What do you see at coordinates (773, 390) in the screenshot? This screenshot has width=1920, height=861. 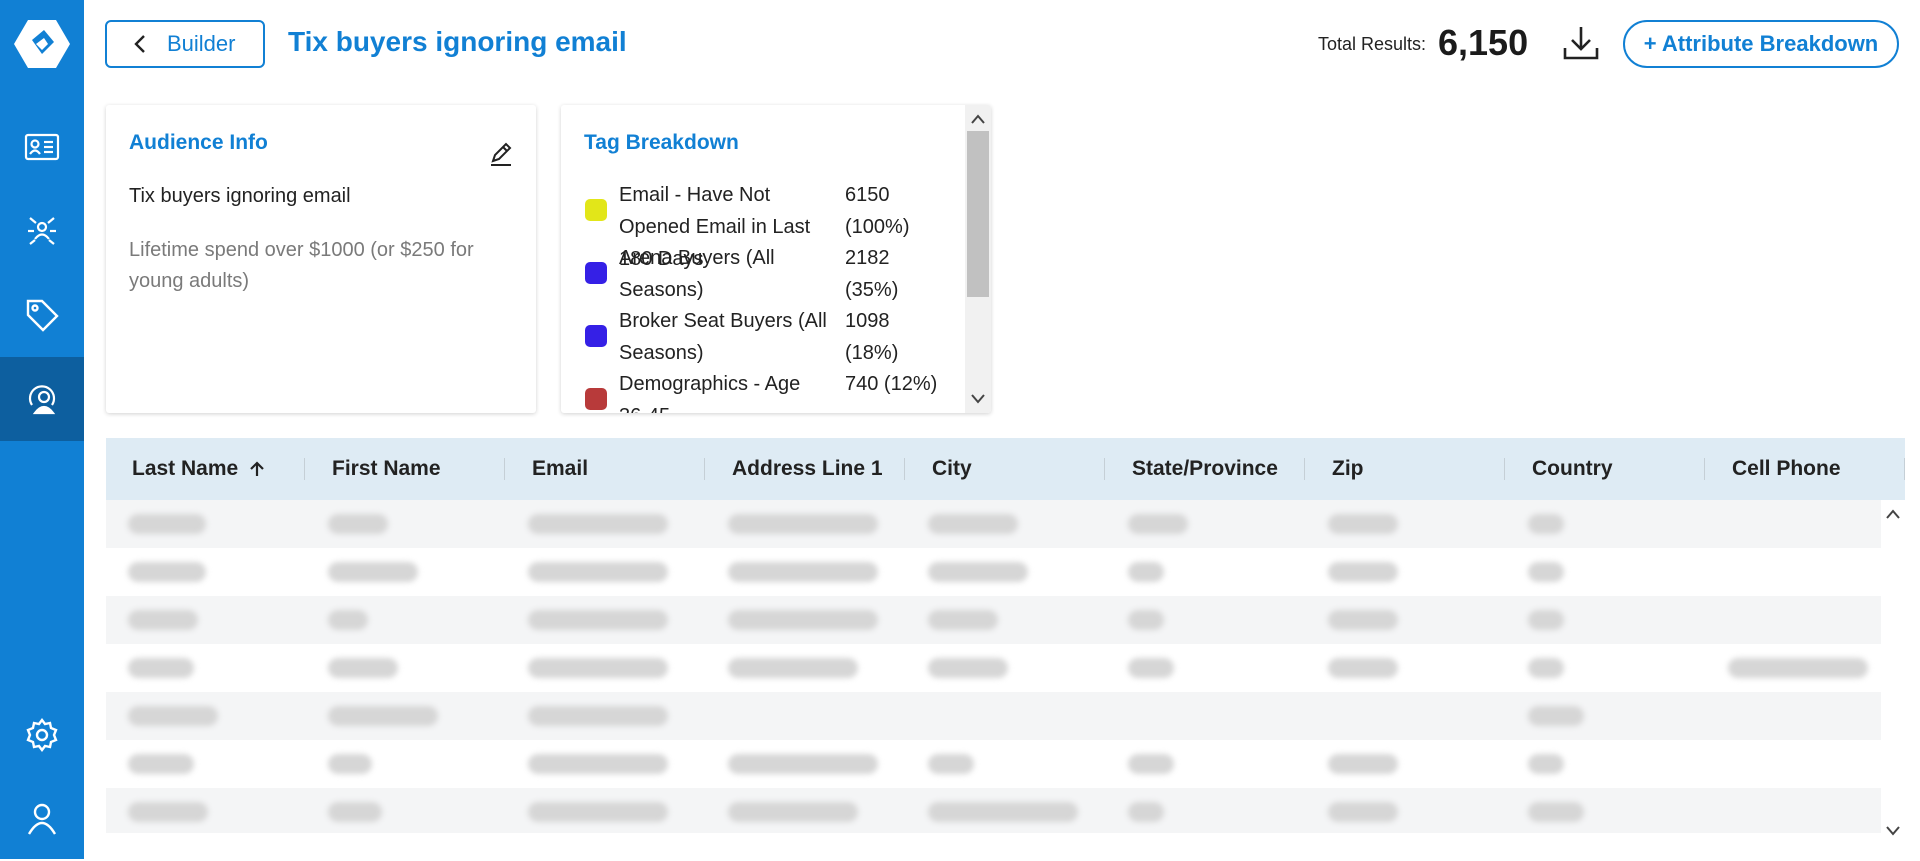 I see `tag-item: Demographics - Age 36-45 740 (12%)` at bounding box center [773, 390].